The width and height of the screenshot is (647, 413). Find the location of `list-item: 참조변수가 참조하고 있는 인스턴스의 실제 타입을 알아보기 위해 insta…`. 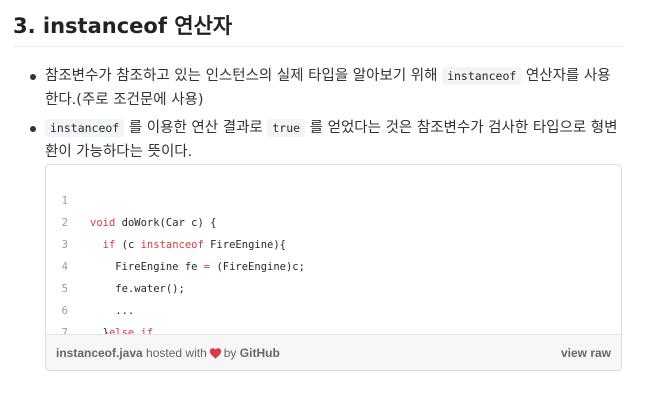

list-item: 참조변수가 참조하고 있는 인스턴스의 실제 타입을 알아보기 위해 insta… is located at coordinates (323, 88).